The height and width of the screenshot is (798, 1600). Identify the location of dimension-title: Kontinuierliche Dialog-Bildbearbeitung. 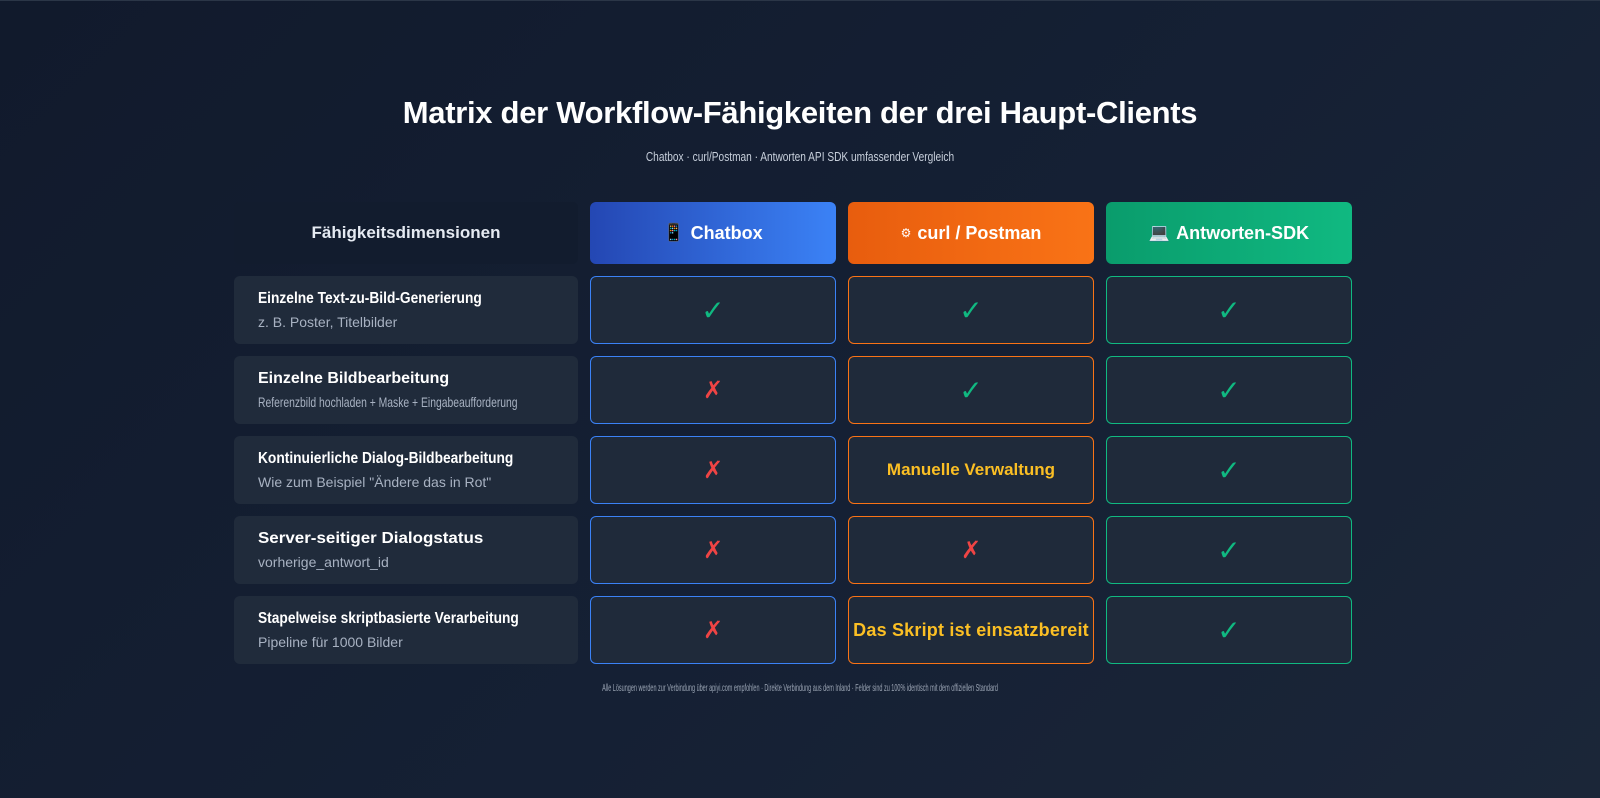
(386, 458).